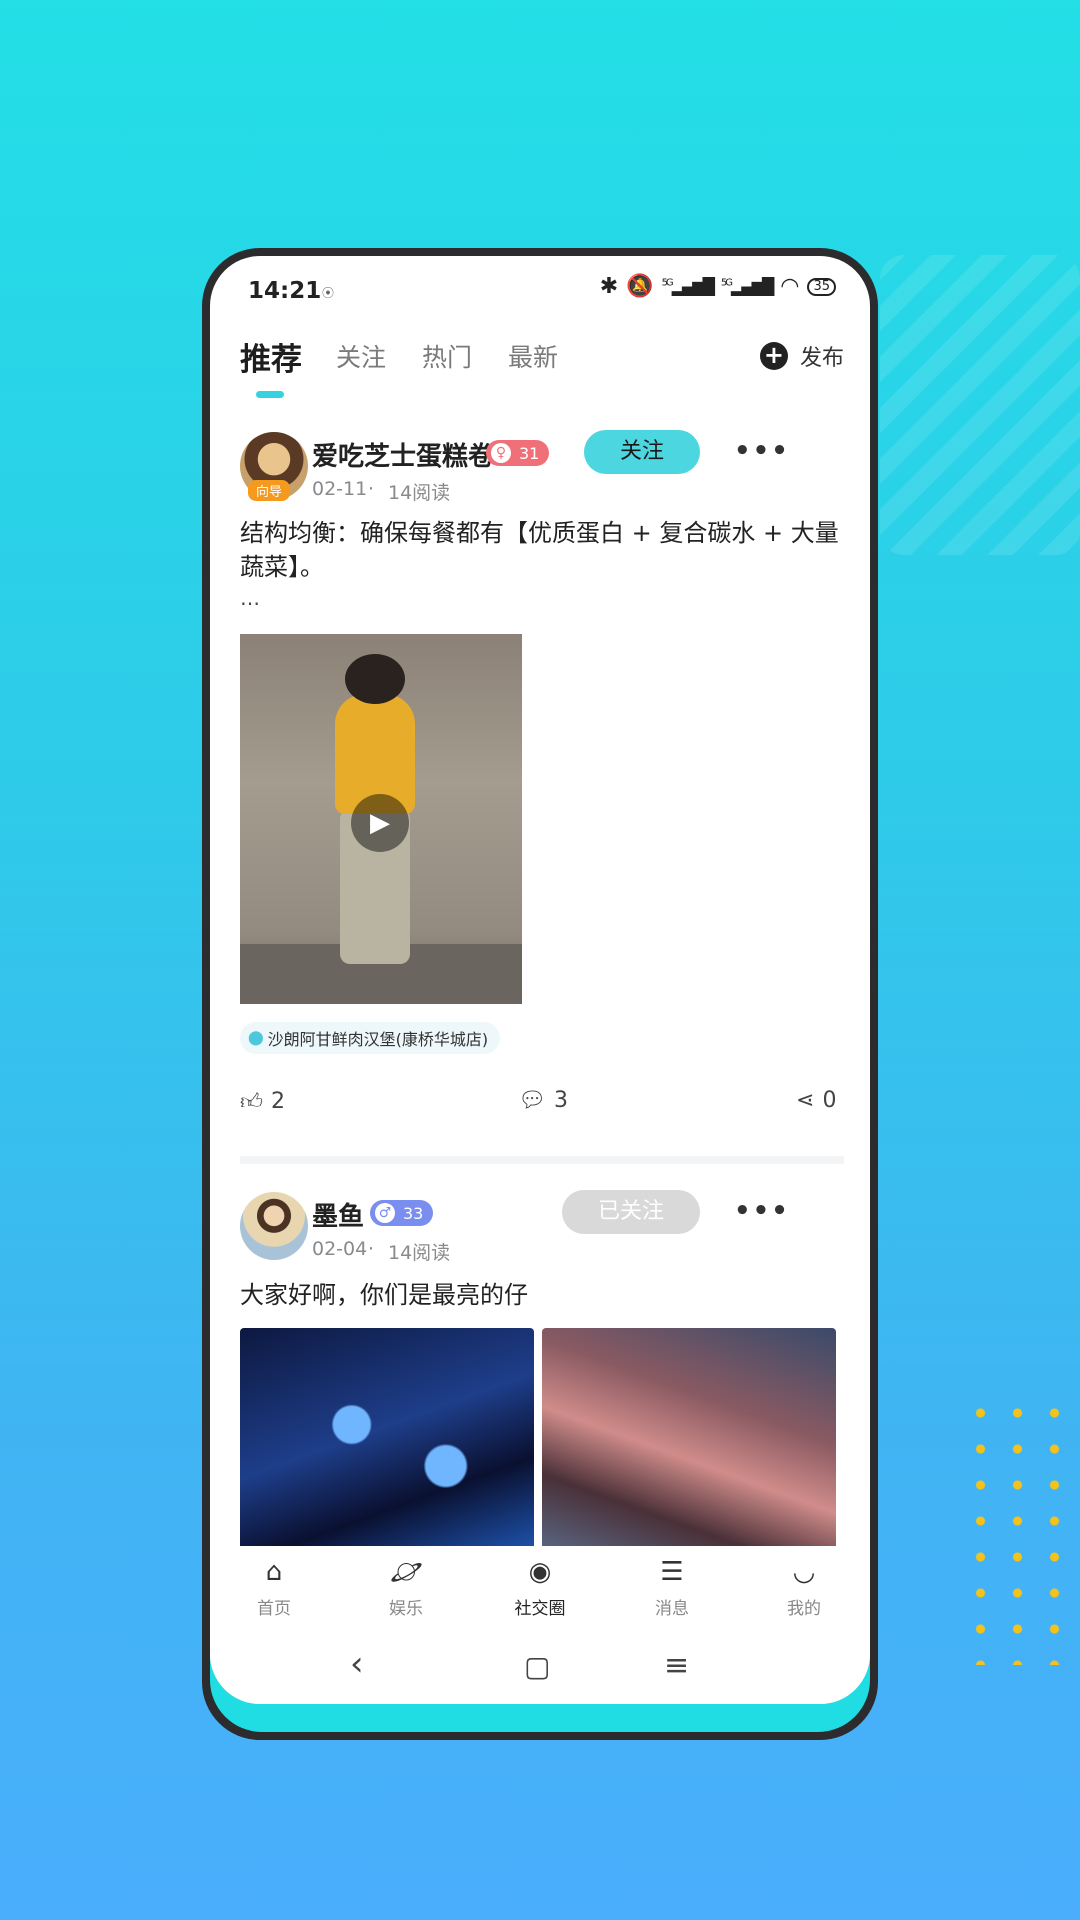 The width and height of the screenshot is (1080, 1920). What do you see at coordinates (271, 356) in the screenshot?
I see `tab-recommend: 推荐` at bounding box center [271, 356].